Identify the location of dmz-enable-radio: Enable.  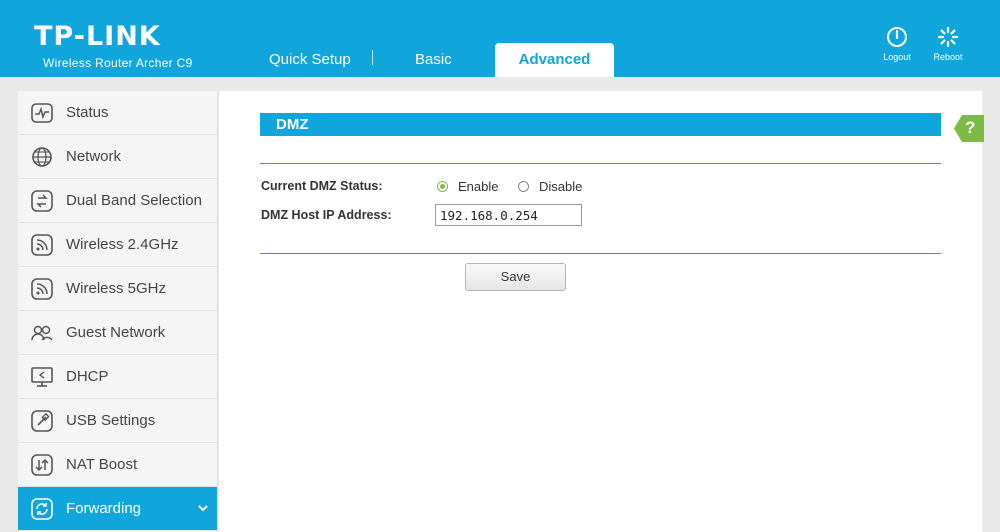
(467, 186).